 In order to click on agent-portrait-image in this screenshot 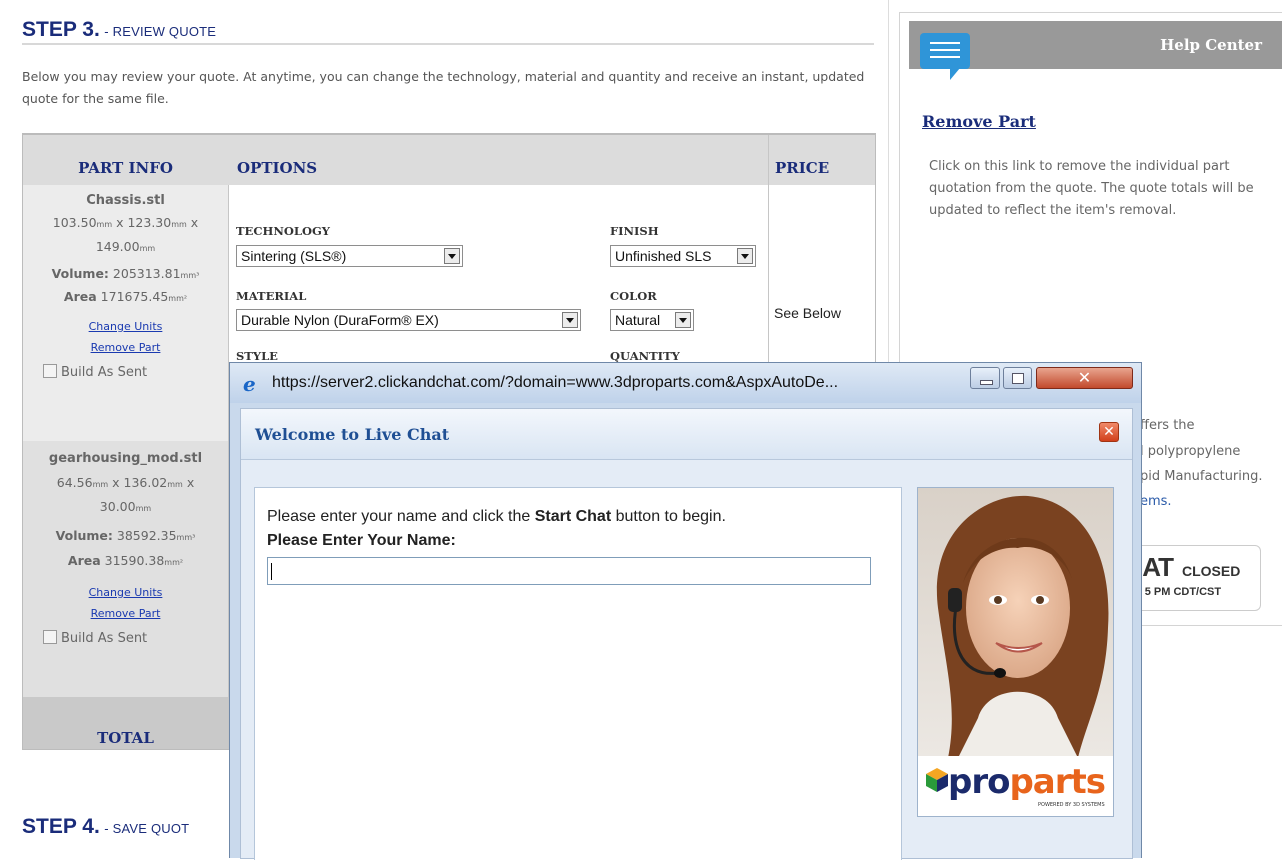, I will do `click(1015, 623)`.